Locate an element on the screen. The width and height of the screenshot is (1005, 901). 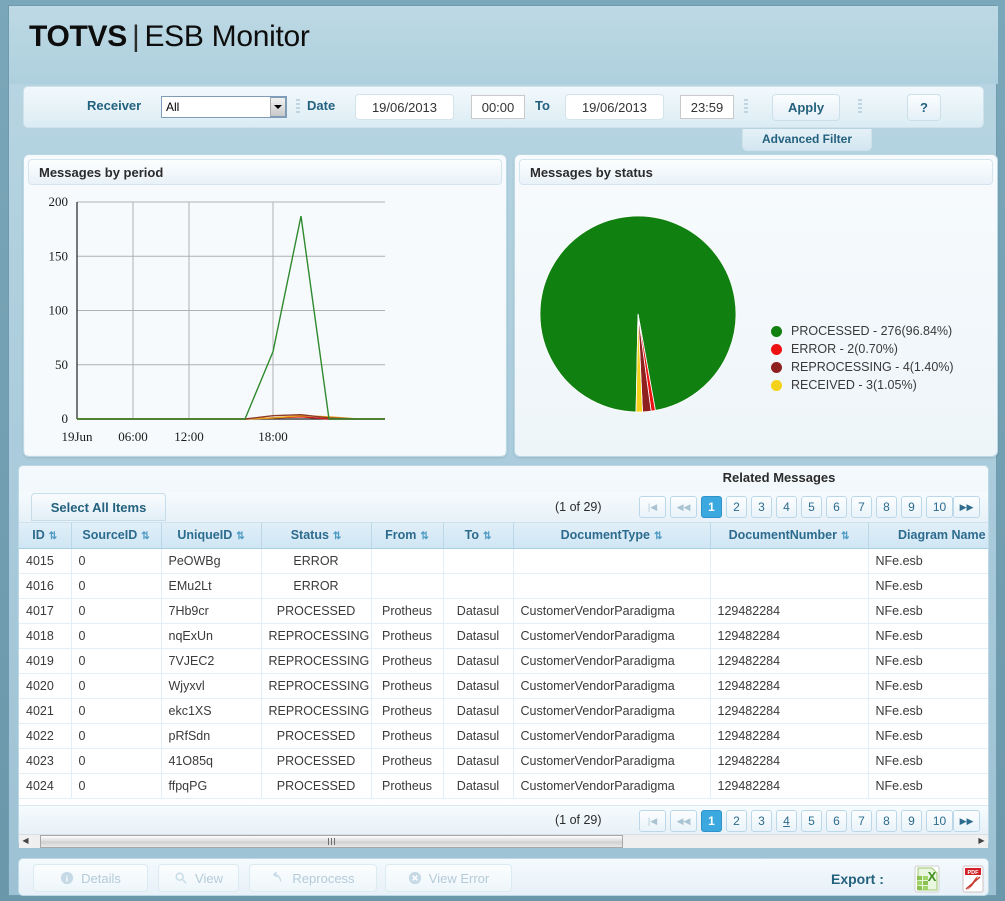
scroll-right-arrow-icon: ▶ is located at coordinates (981, 841).